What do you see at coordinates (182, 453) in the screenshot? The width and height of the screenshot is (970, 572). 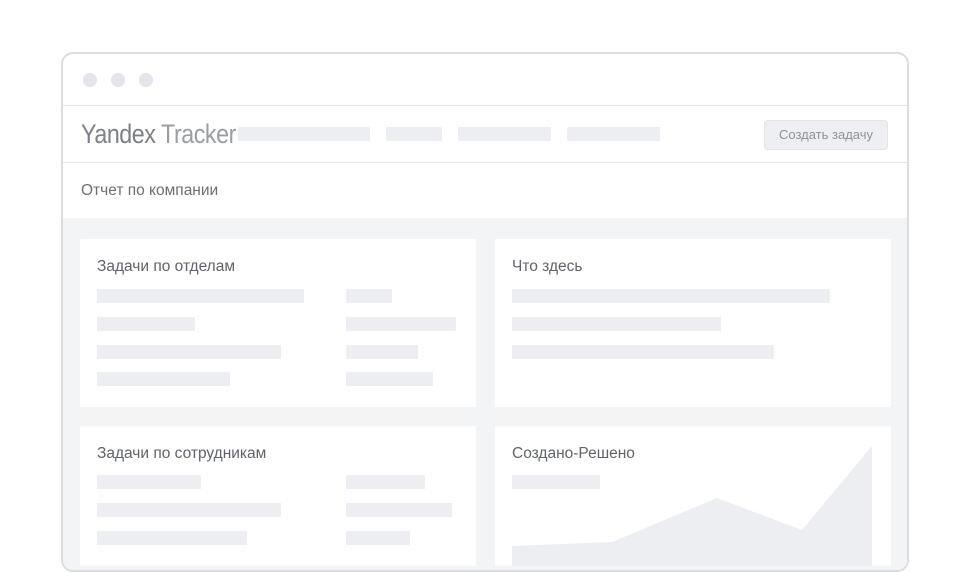 I see `widget-title: Задачи по сотрудникам` at bounding box center [182, 453].